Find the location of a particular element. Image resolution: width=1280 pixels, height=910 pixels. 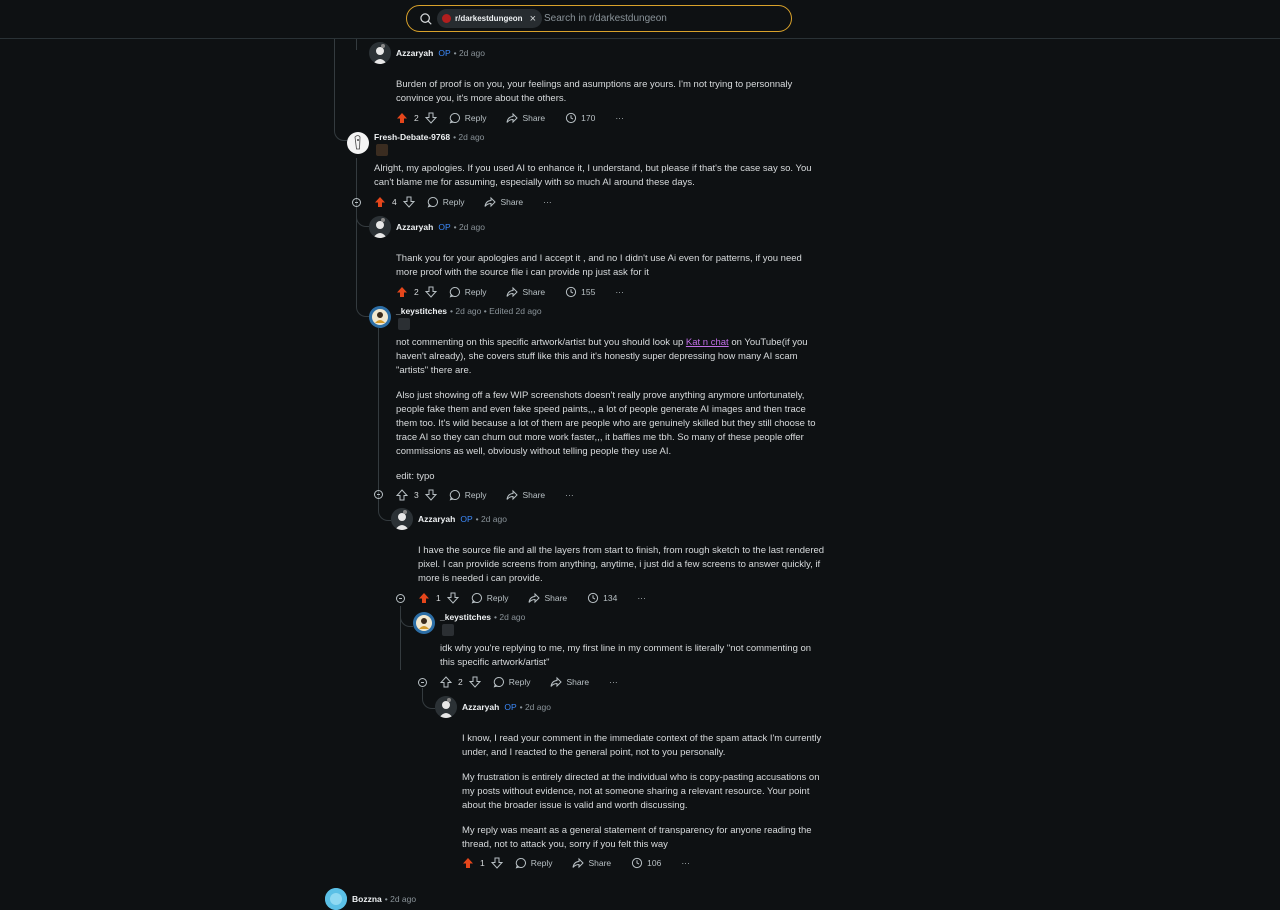

comment-actions: 2 Reply Share 170 ··· is located at coordinates (510, 118).